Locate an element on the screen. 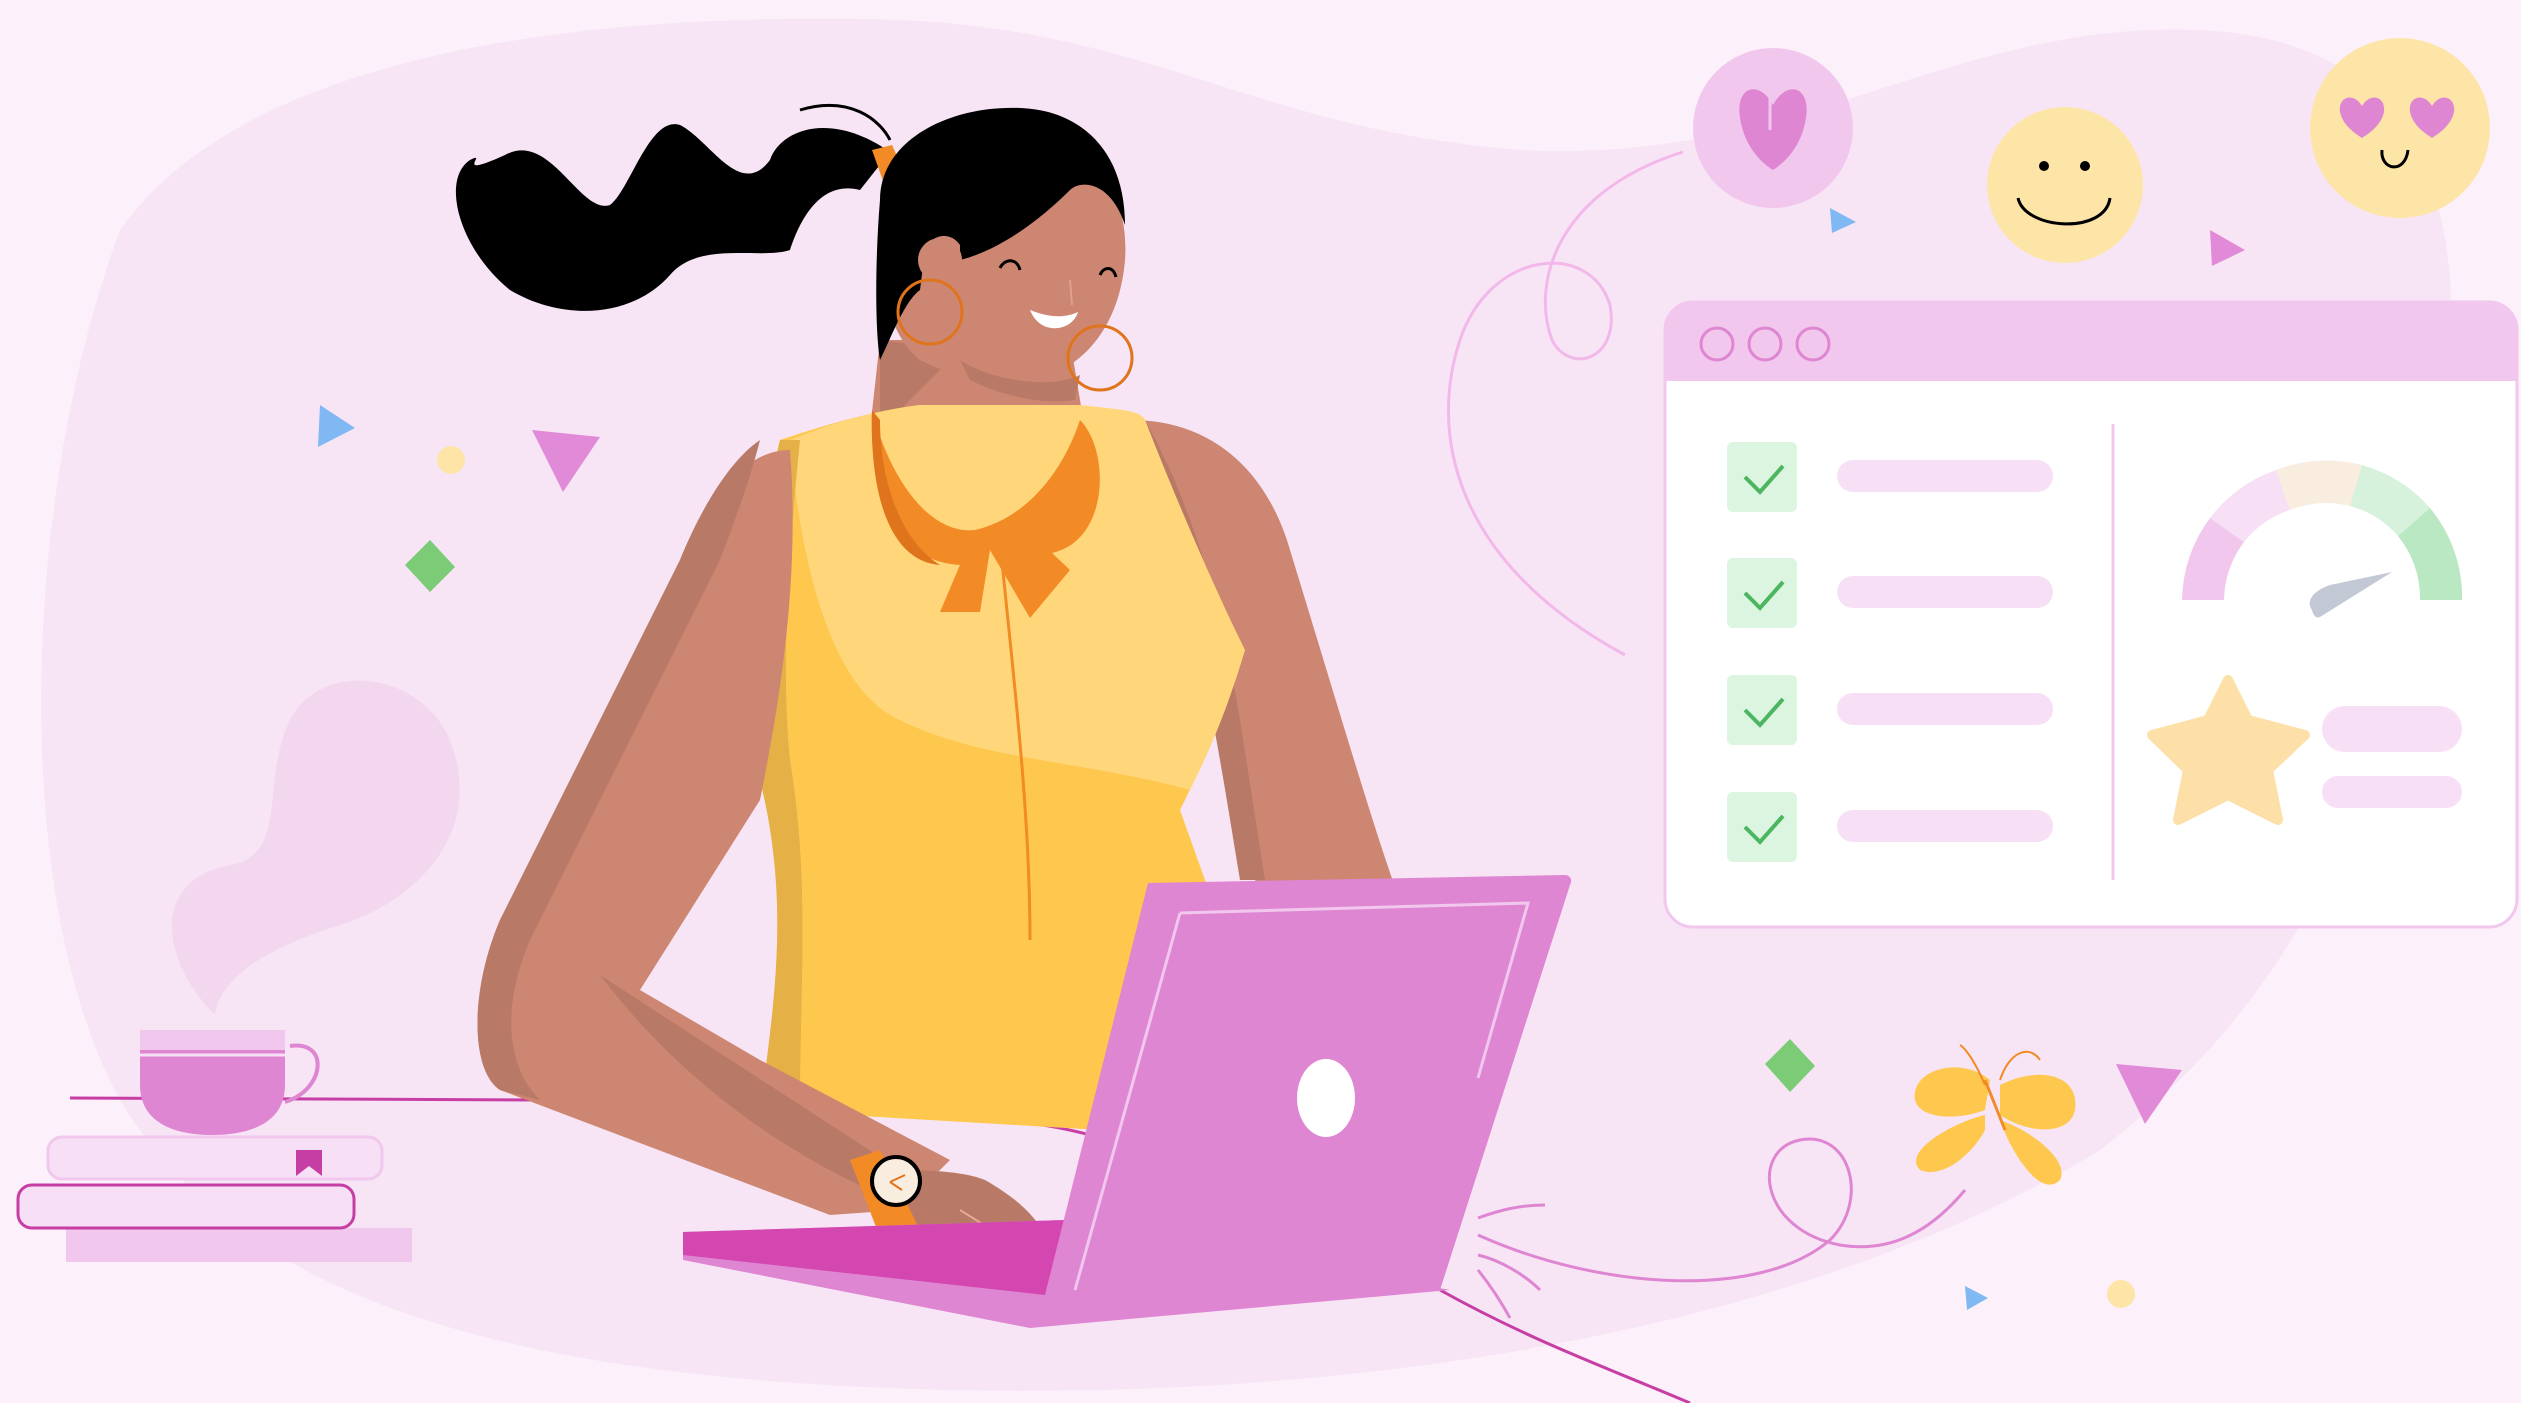 The height and width of the screenshot is (1403, 2521). books is located at coordinates (214, 1198).